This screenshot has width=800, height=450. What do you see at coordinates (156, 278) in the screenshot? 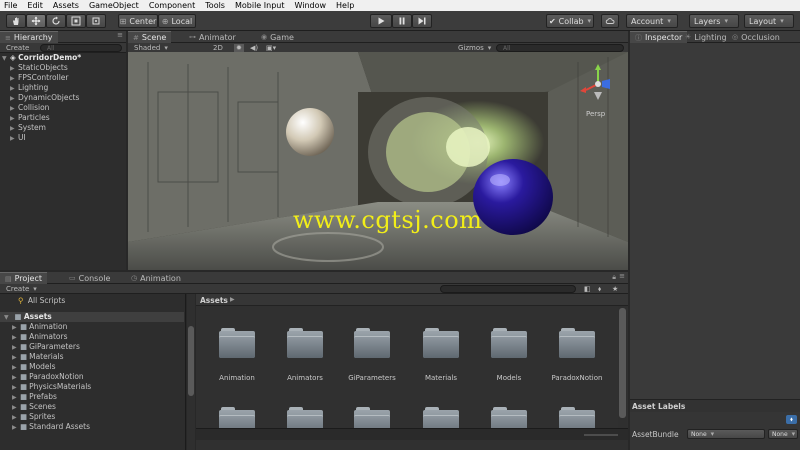
I see `tab-animation: ◷ Animation` at bounding box center [156, 278].